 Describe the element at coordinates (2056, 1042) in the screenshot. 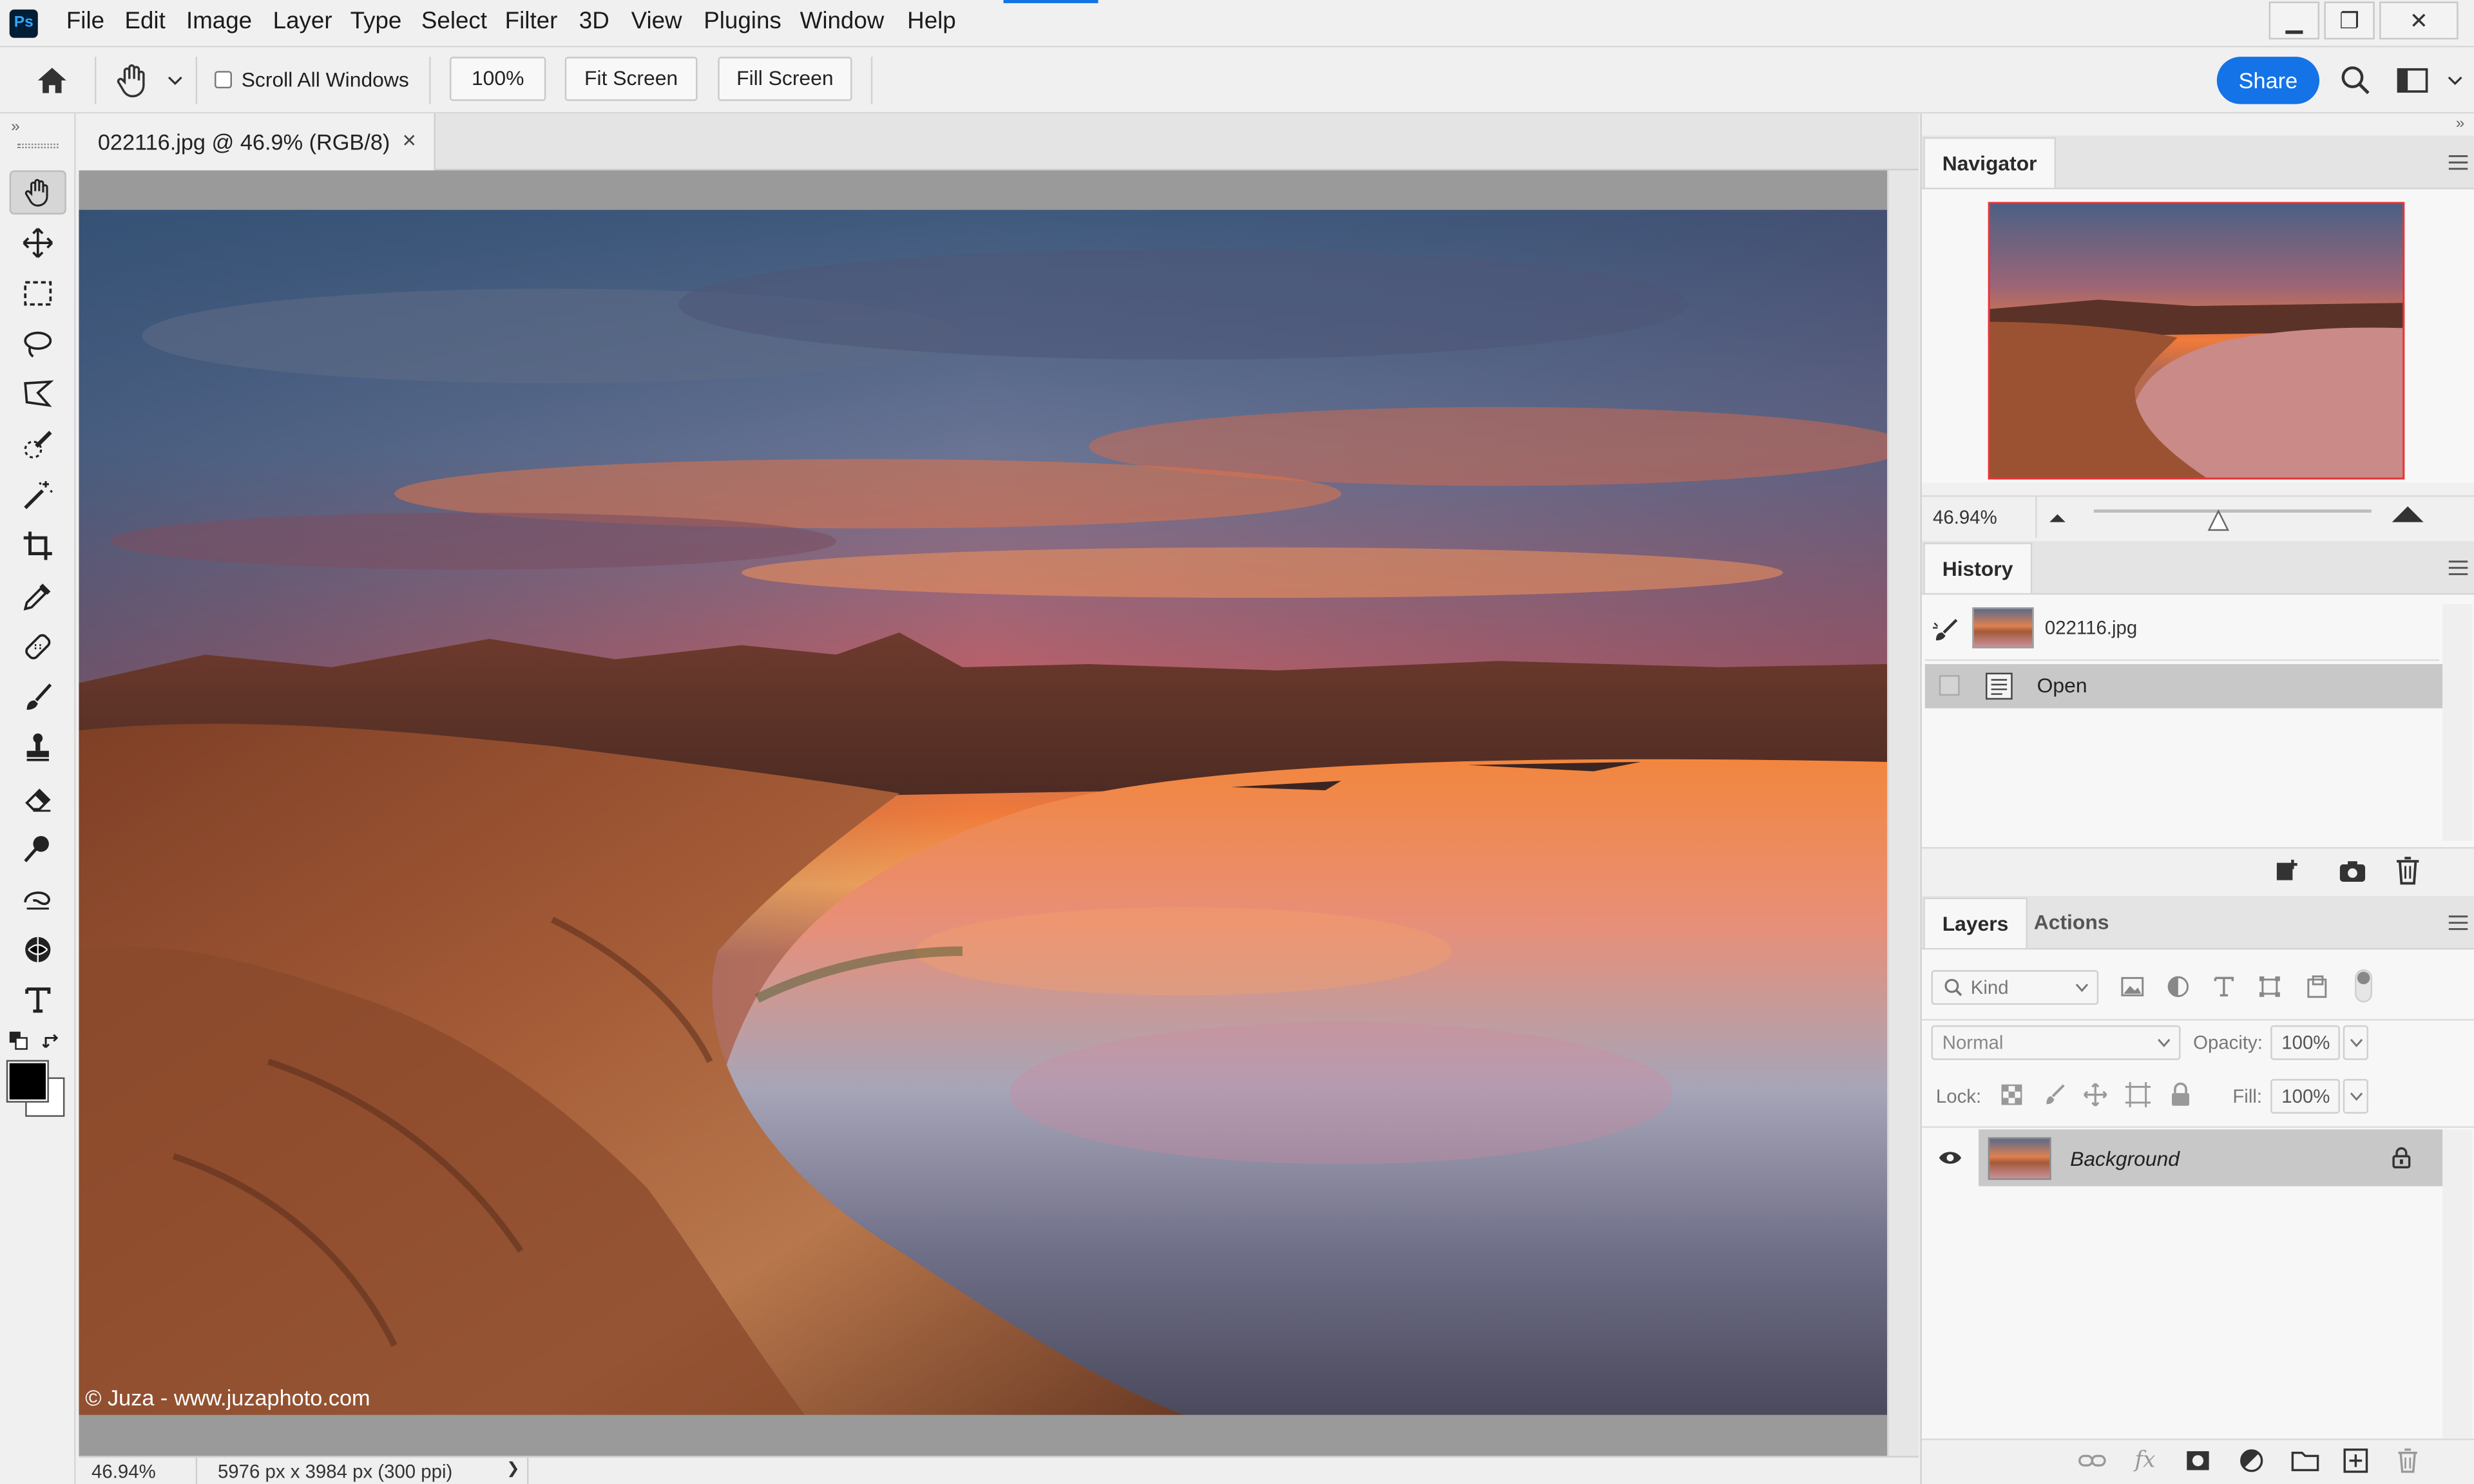

I see `blend-mode-select: Normal` at that location.